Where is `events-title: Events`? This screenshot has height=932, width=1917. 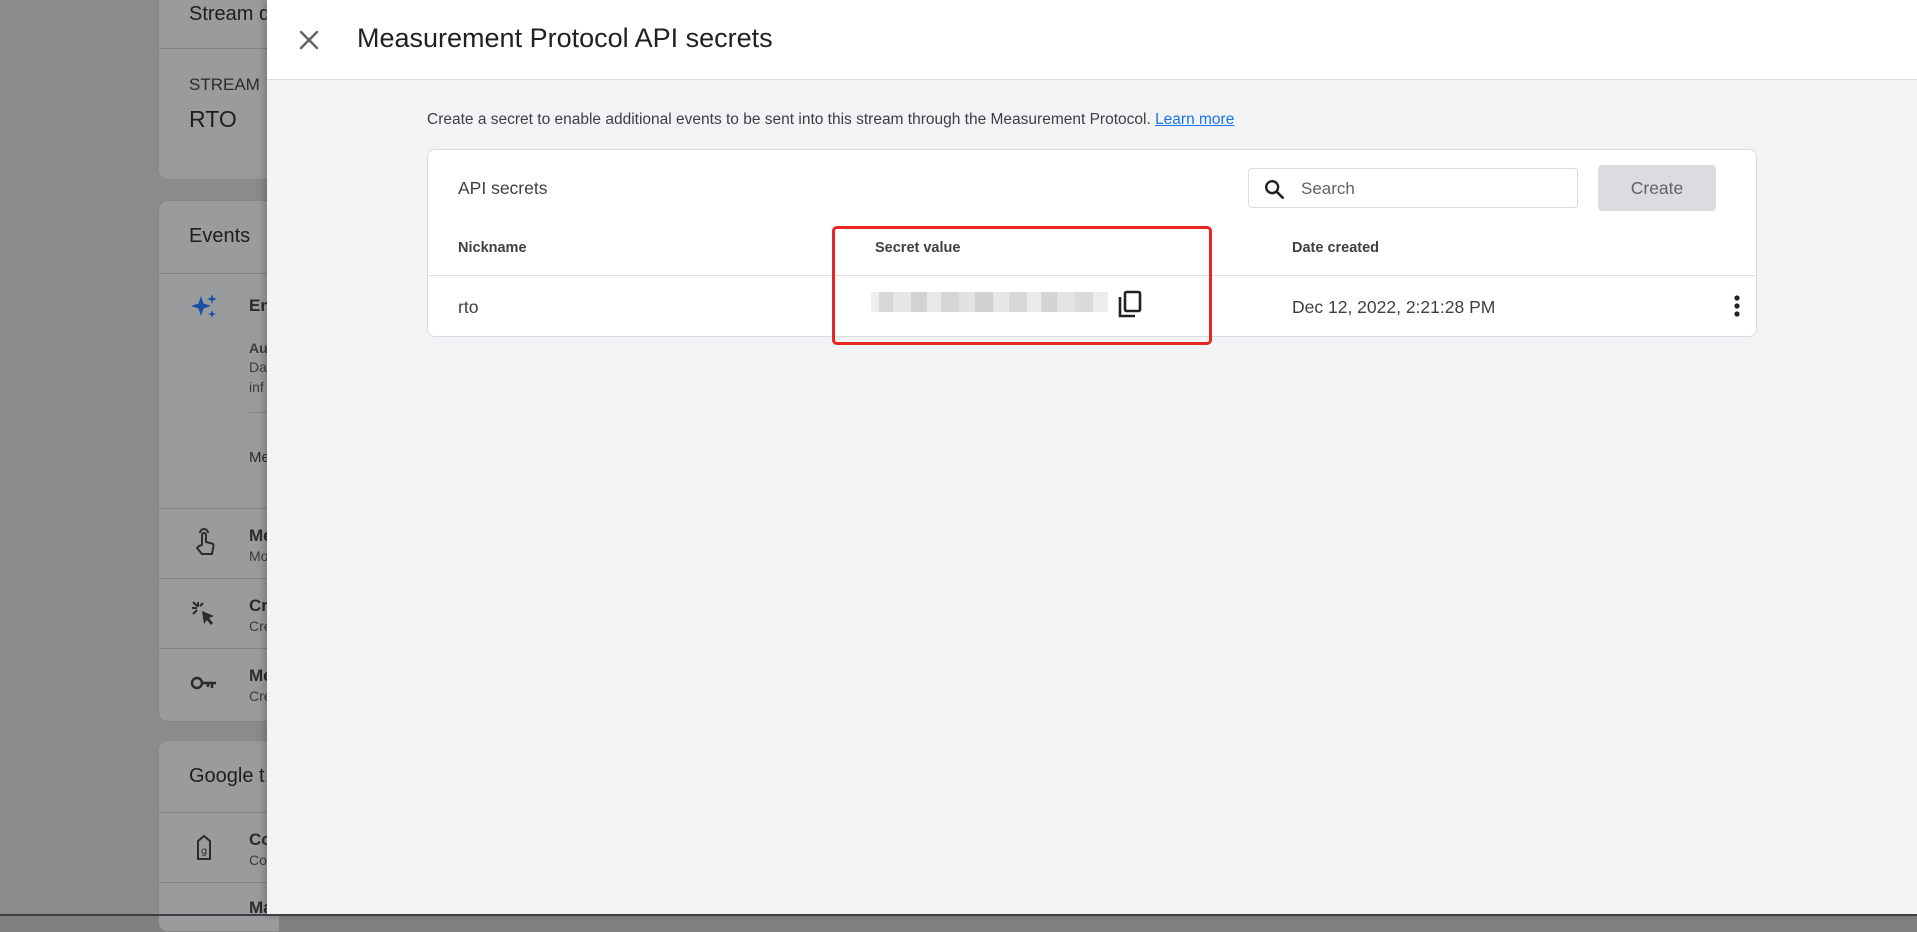
events-title: Events is located at coordinates (220, 236).